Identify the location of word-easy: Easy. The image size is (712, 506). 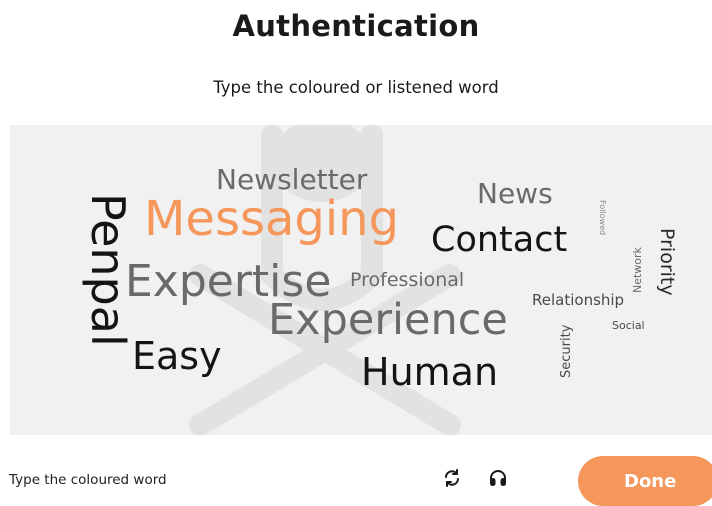
(177, 356).